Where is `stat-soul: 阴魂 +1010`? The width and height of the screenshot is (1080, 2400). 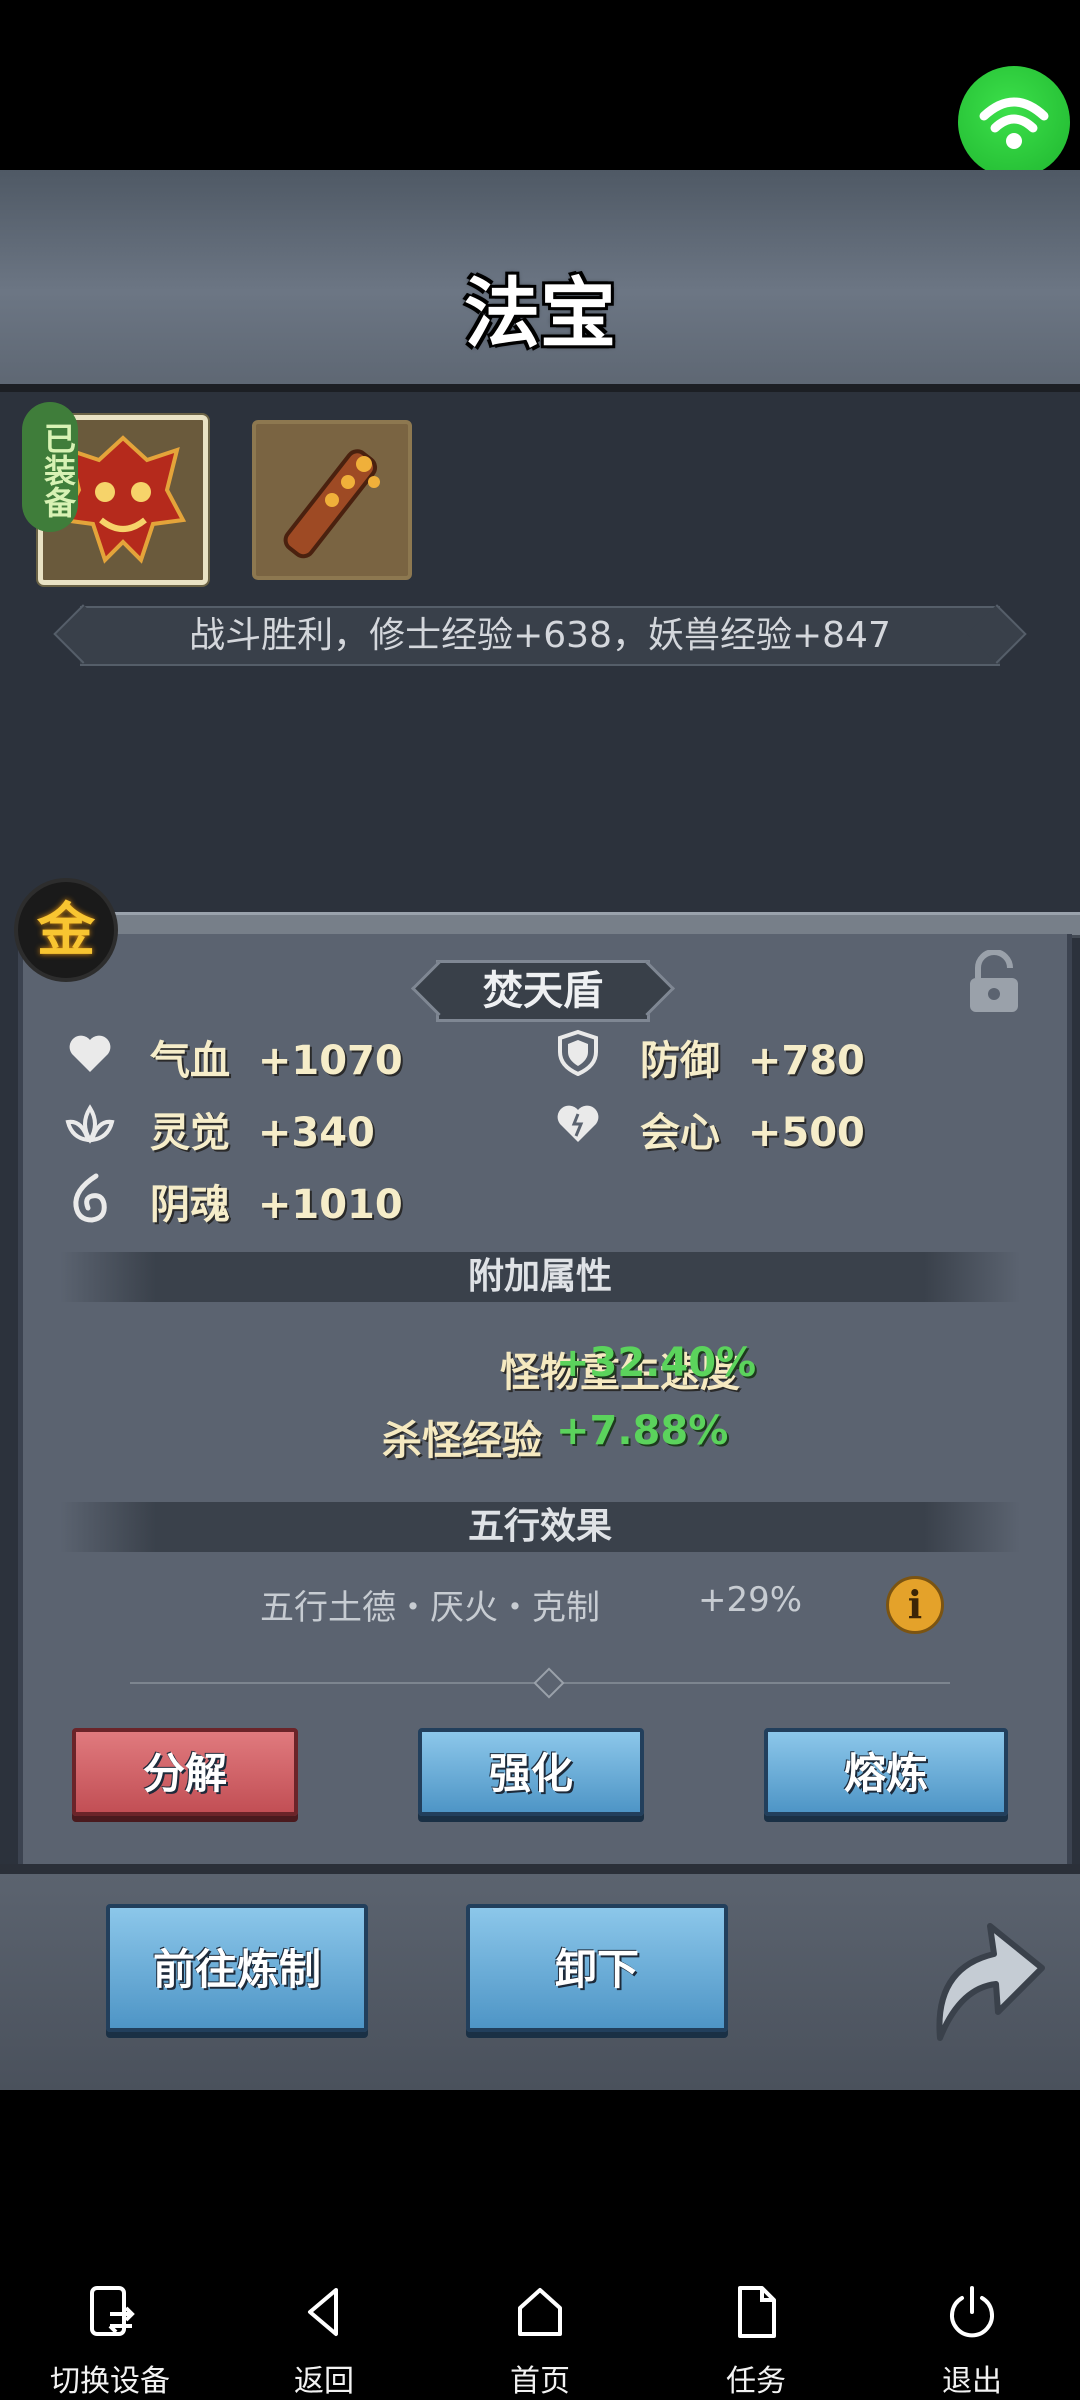 stat-soul: 阴魂 +1010 is located at coordinates (276, 1201).